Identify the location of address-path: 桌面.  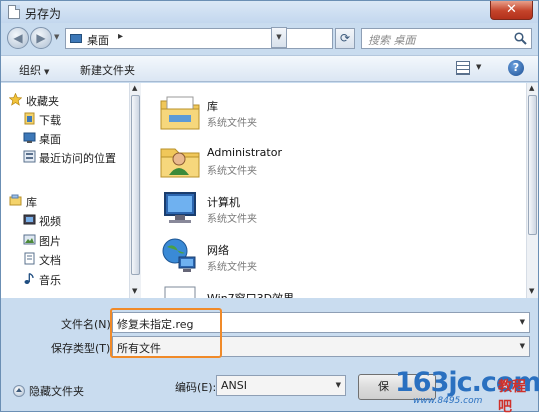
(98, 40).